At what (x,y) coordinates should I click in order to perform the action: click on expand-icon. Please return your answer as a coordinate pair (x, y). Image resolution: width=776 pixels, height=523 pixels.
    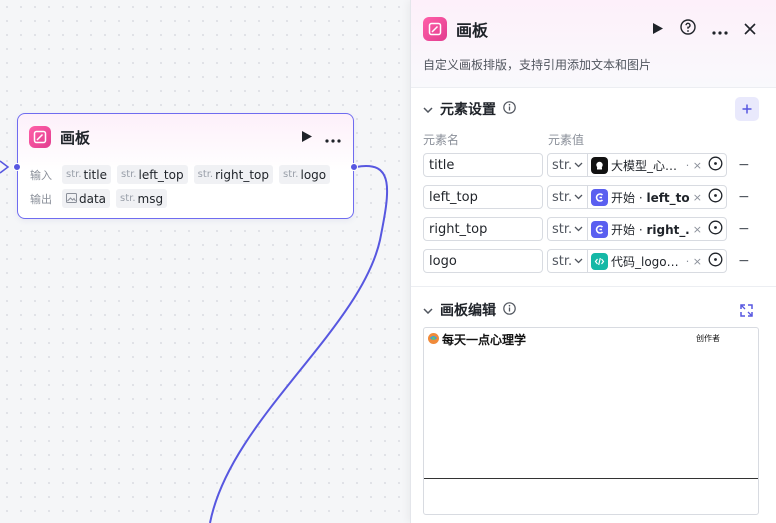
    Looking at the image, I should click on (746, 311).